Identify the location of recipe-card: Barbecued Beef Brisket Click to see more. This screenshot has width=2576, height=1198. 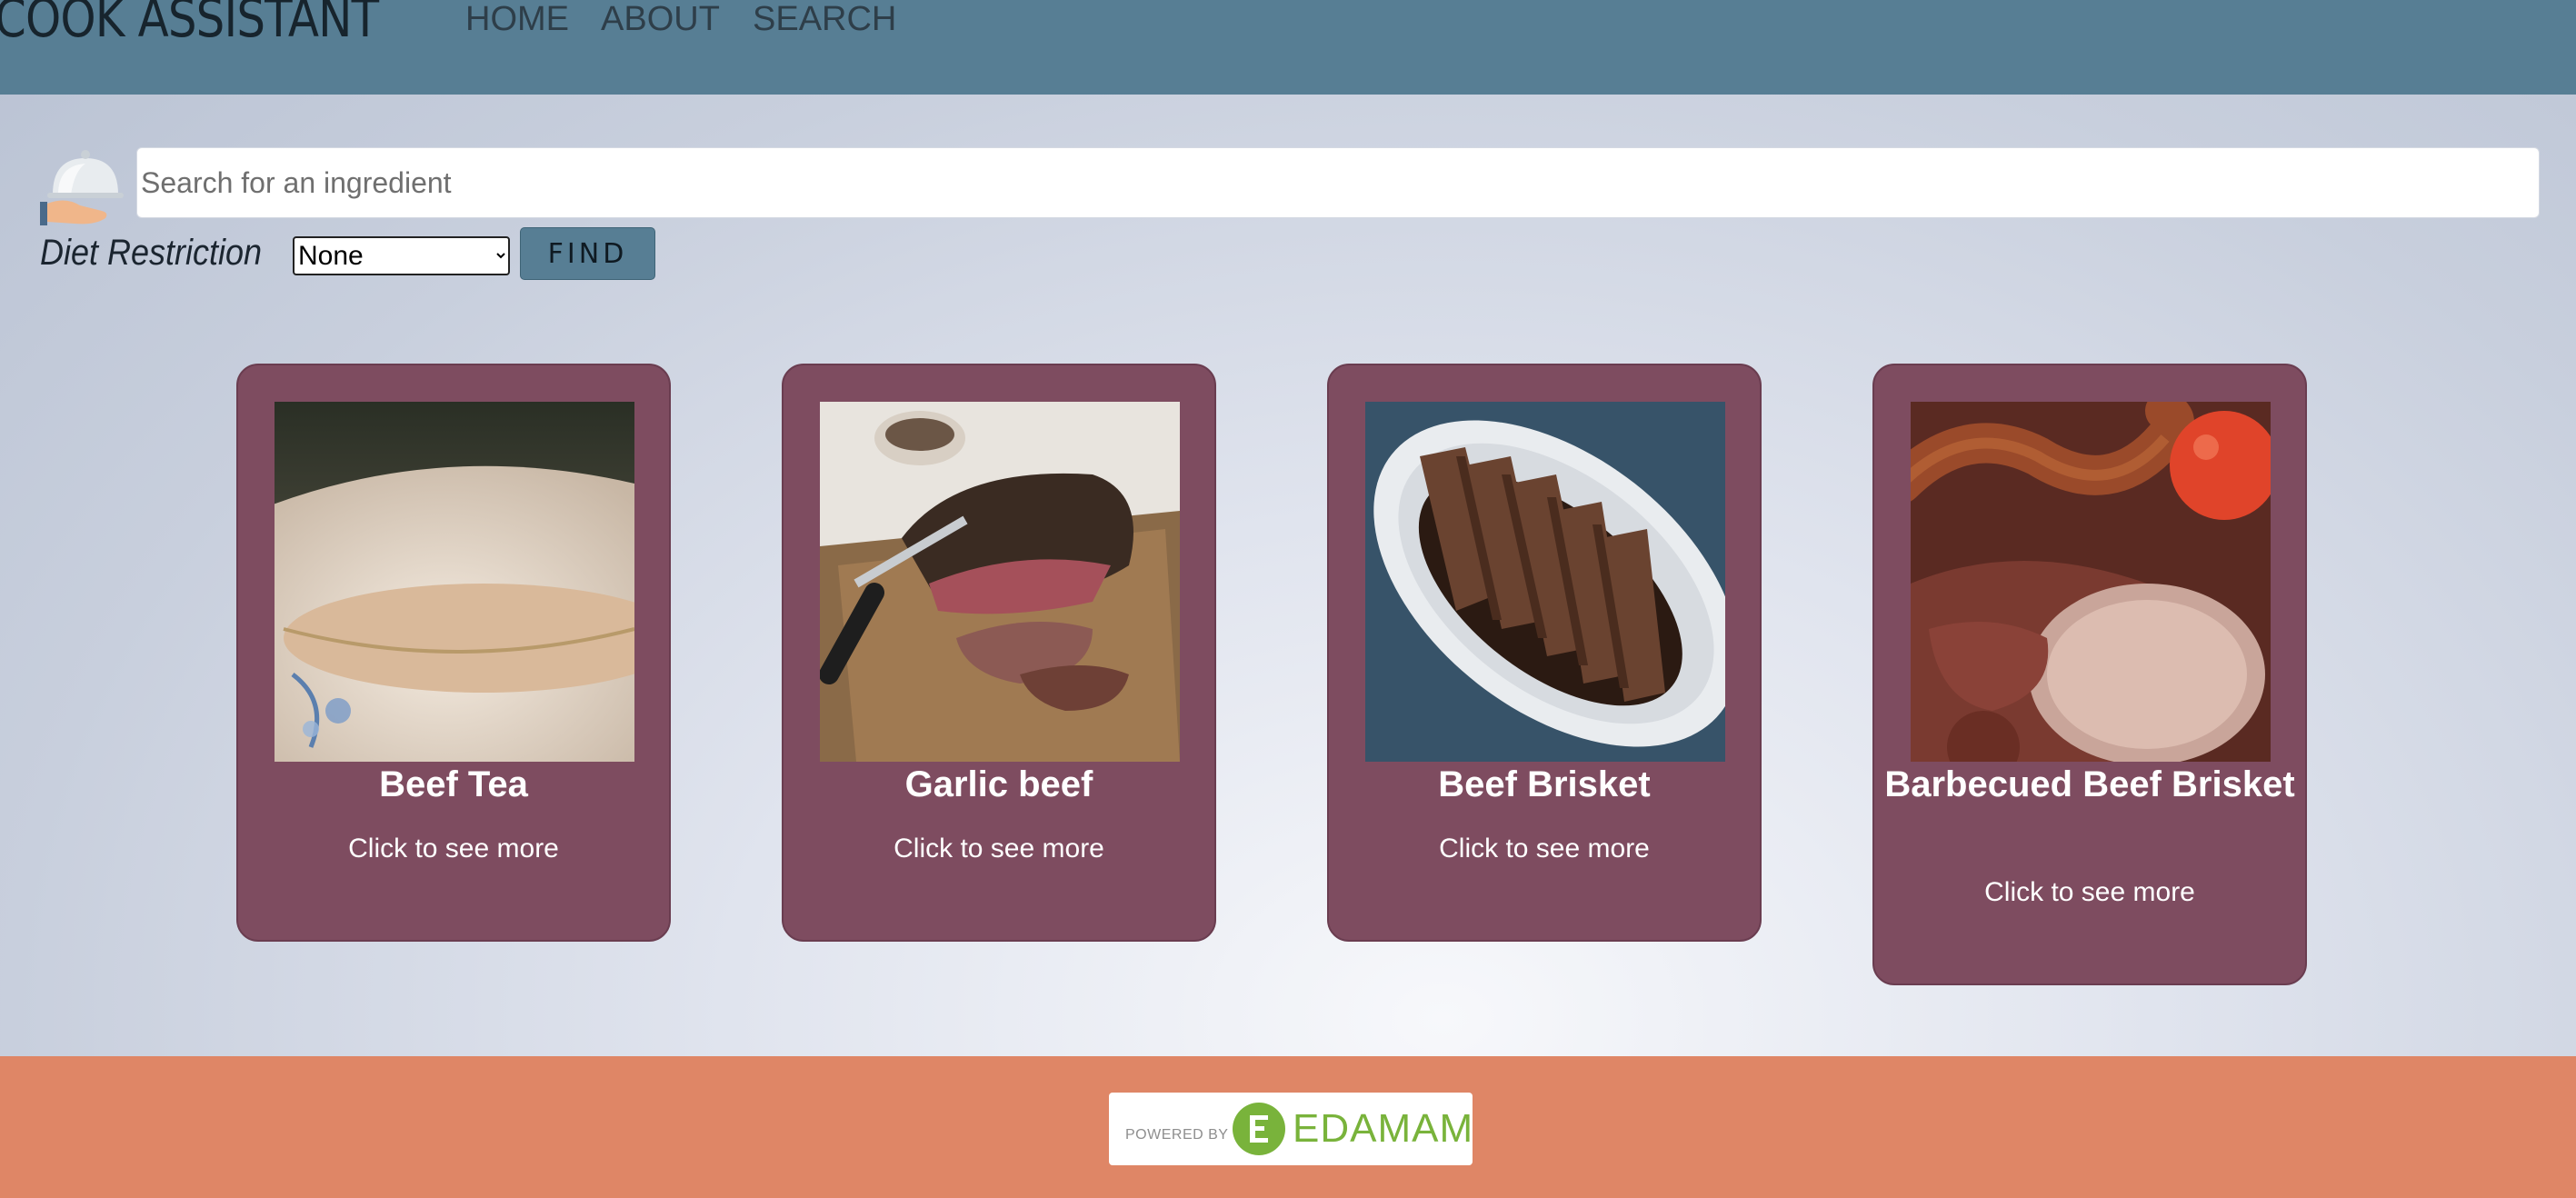
(2089, 674).